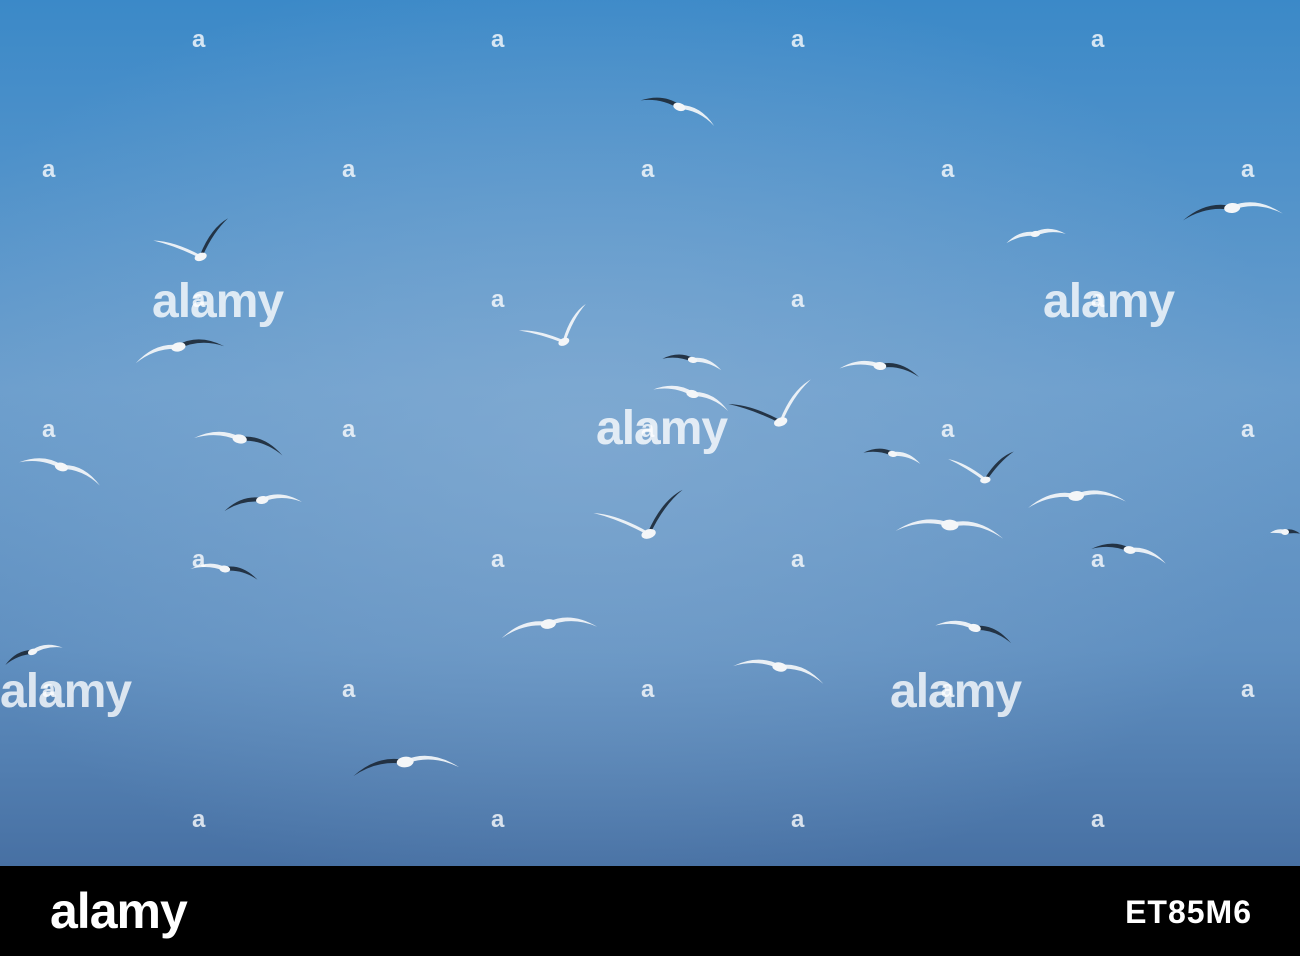 The image size is (1300, 956). I want to click on bird-body, so click(1285, 532).